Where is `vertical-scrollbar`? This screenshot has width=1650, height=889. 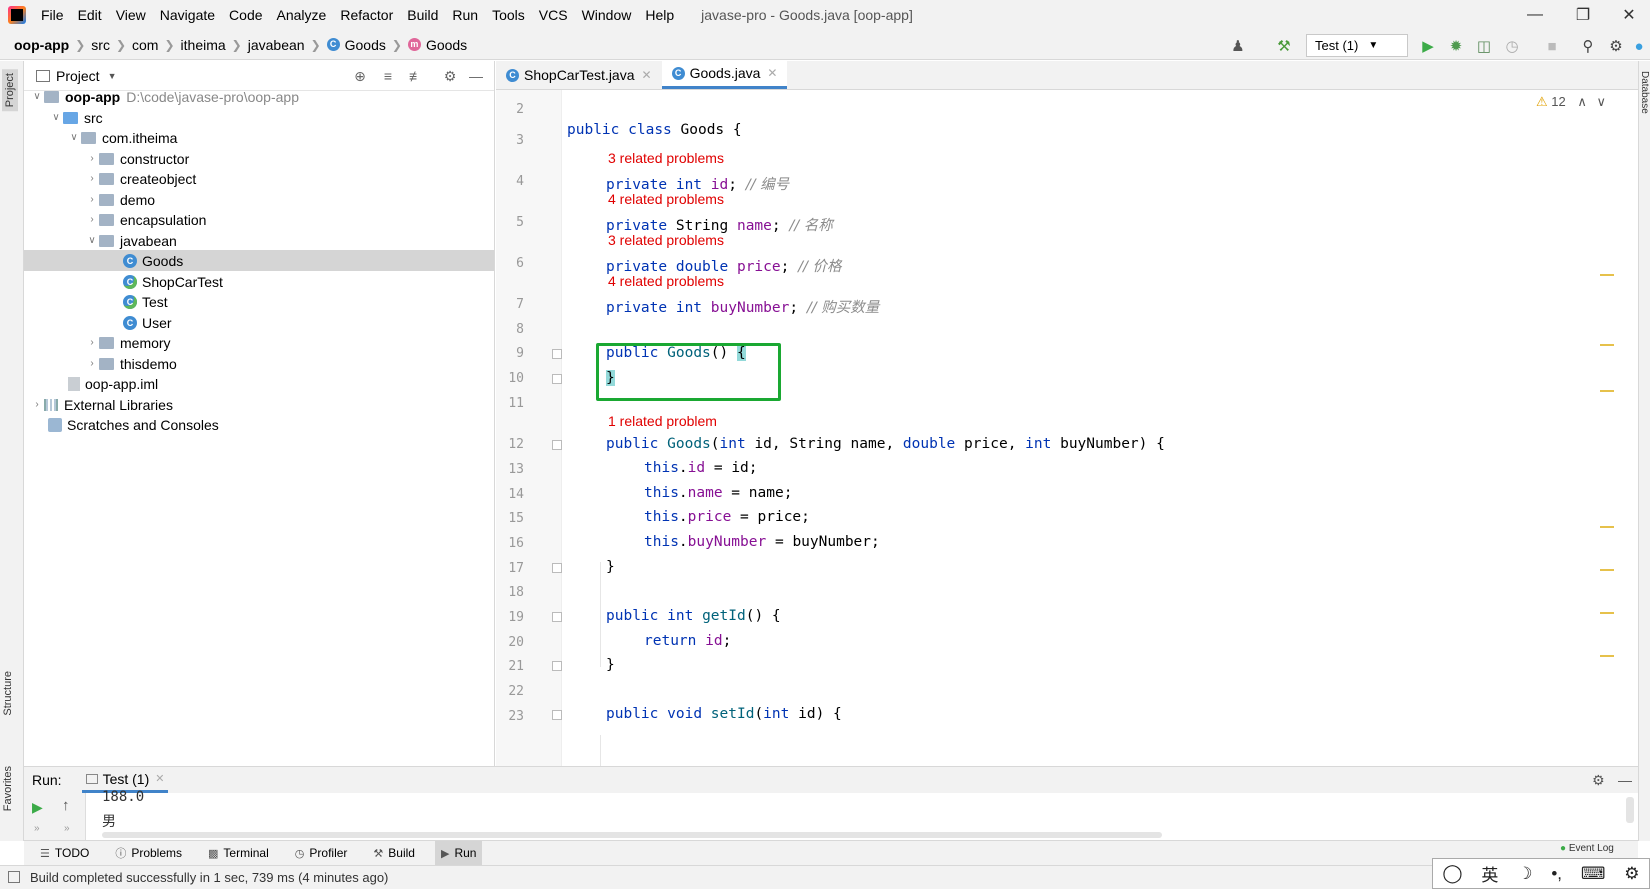
vertical-scrollbar is located at coordinates (1630, 810).